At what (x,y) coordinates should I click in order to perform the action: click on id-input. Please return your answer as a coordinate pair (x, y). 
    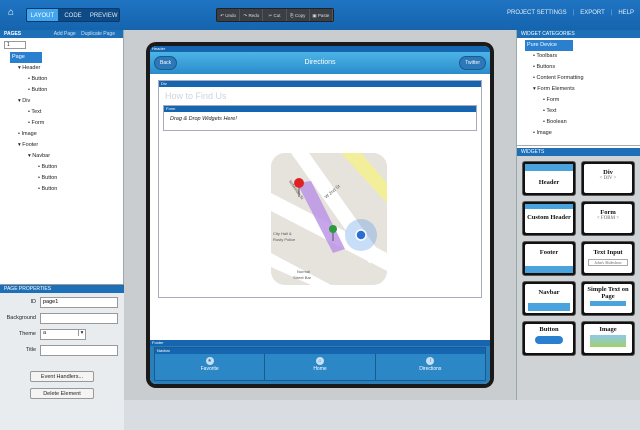
    Looking at the image, I should click on (79, 302).